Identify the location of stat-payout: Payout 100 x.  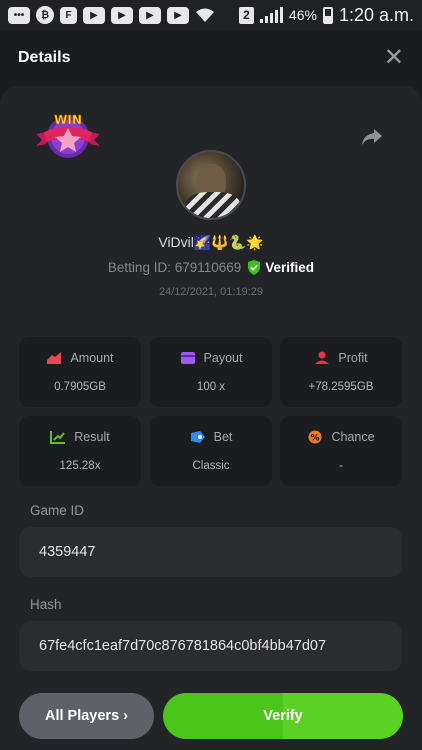
(211, 372).